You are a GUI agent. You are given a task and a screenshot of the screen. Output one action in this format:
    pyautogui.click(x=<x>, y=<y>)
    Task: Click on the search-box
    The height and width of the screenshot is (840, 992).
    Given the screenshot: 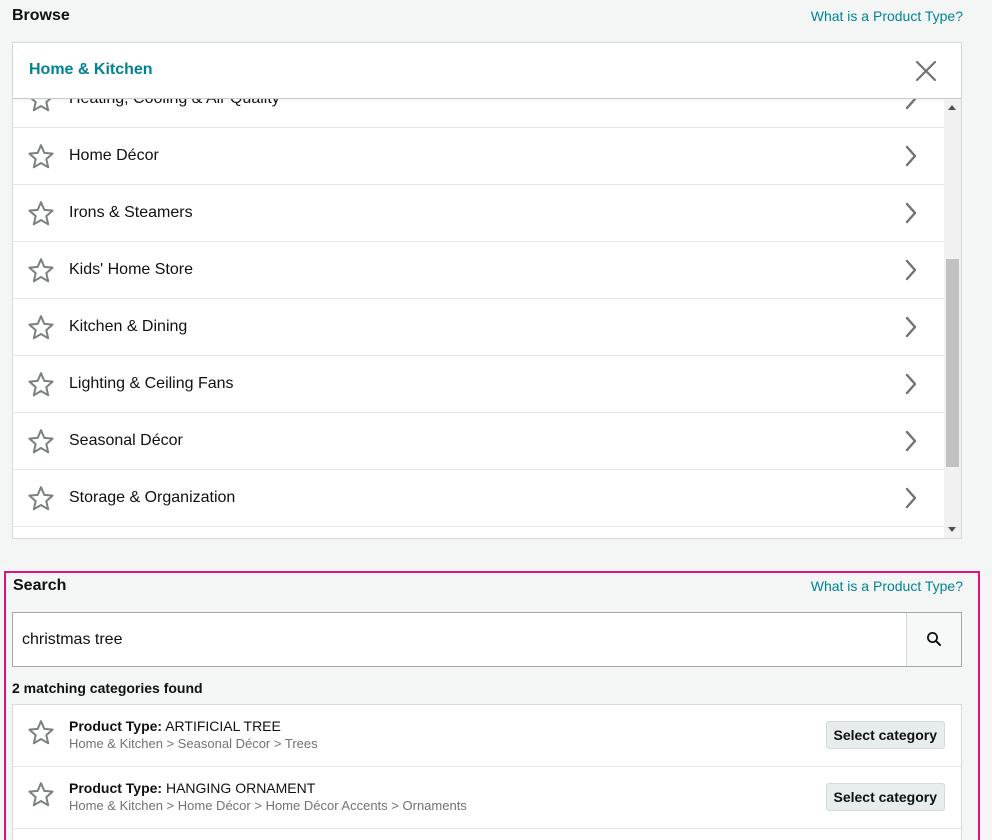 What is the action you would take?
    pyautogui.click(x=487, y=639)
    